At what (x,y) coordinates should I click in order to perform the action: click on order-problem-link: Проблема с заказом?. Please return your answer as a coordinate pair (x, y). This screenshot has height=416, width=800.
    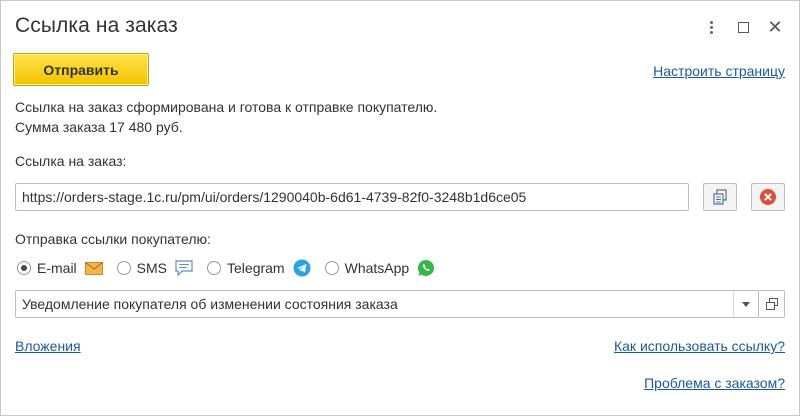
    Looking at the image, I should click on (714, 383).